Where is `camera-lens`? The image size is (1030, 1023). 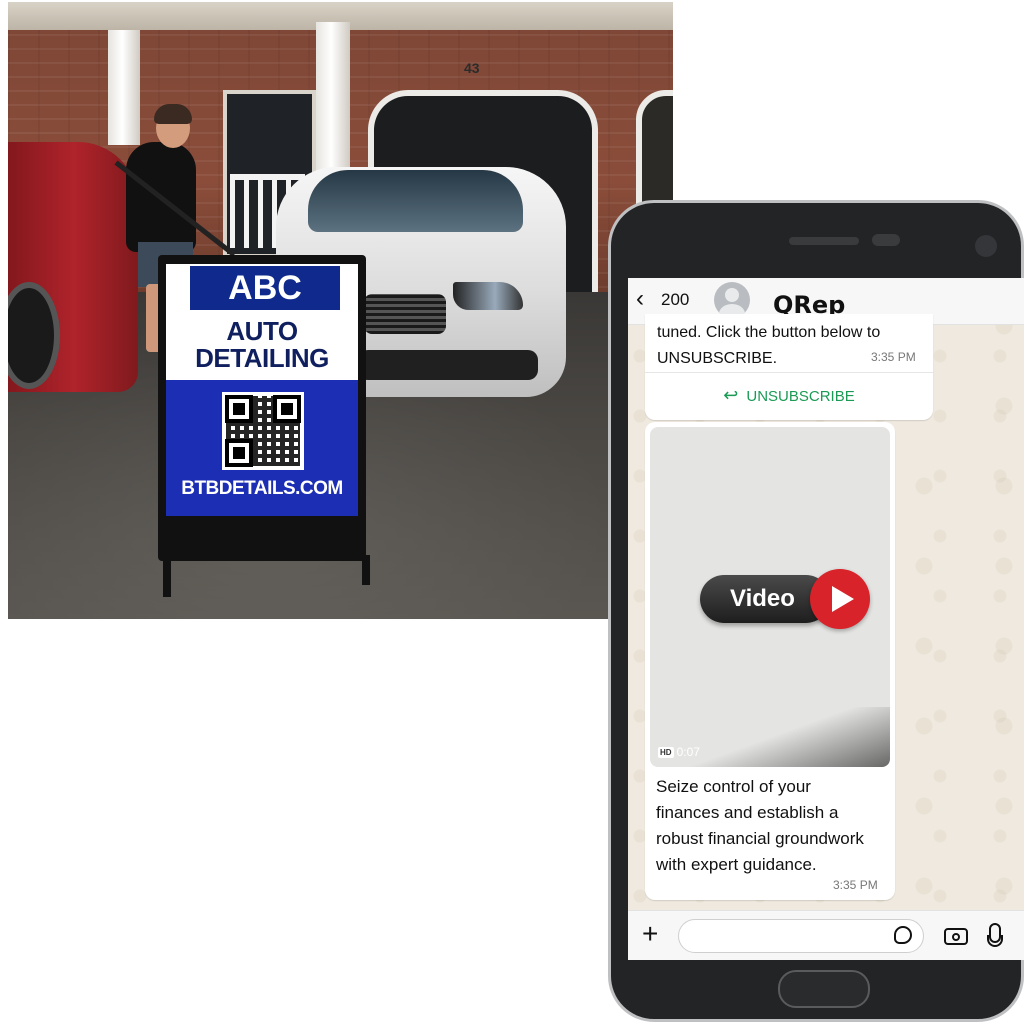
camera-lens is located at coordinates (956, 937).